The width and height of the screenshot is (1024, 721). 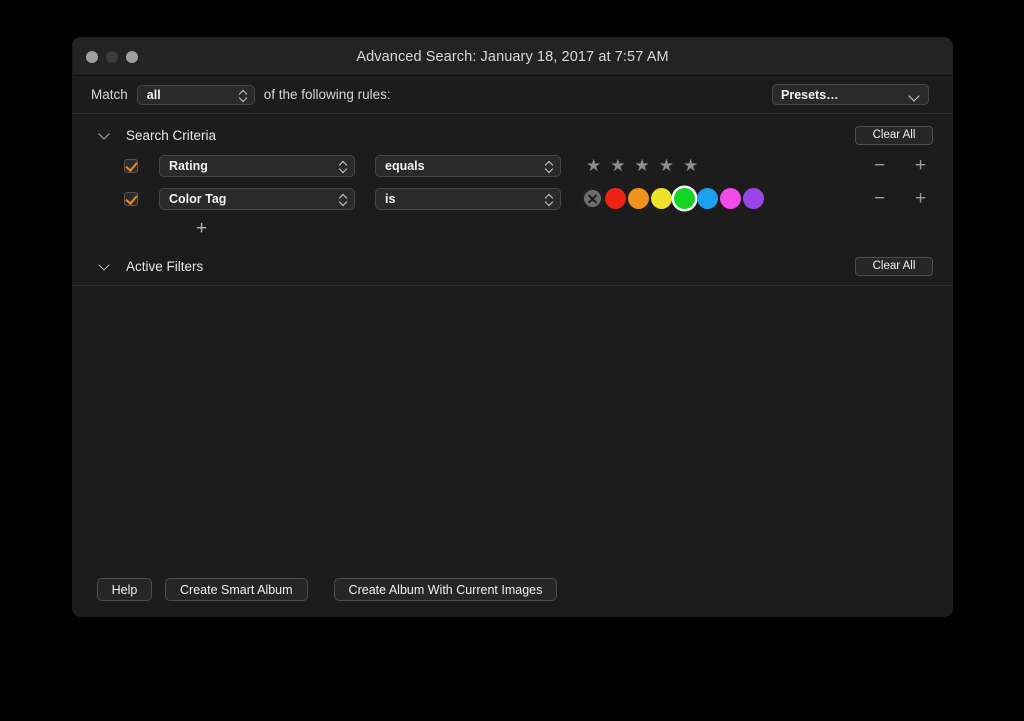 I want to click on rating-star-control: ★ ★ ★ ★ ★, so click(x=642, y=165).